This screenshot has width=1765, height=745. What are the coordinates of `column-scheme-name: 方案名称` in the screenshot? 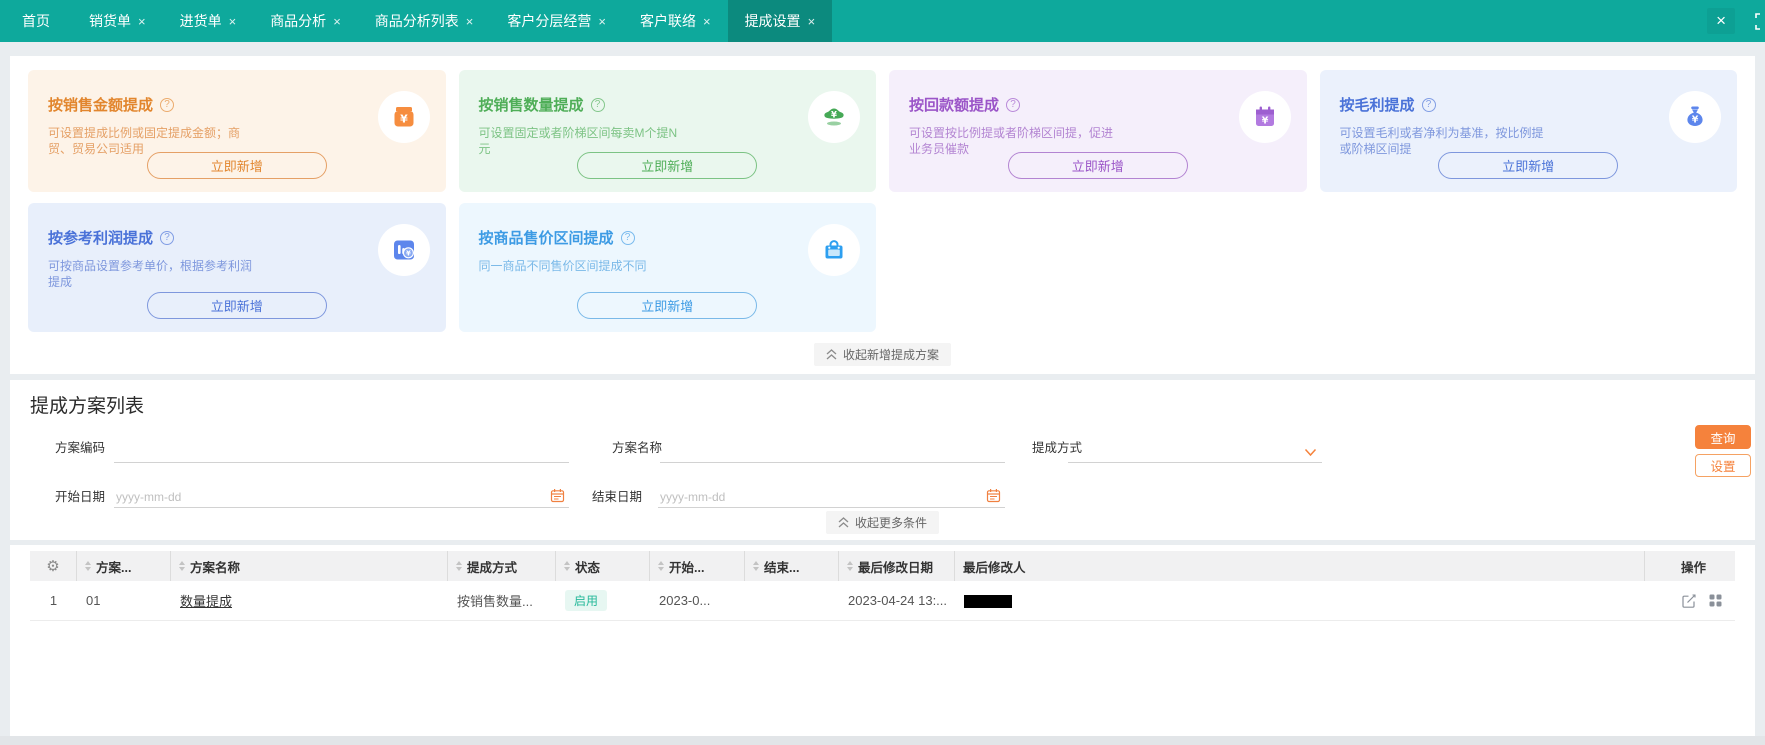 It's located at (309, 566).